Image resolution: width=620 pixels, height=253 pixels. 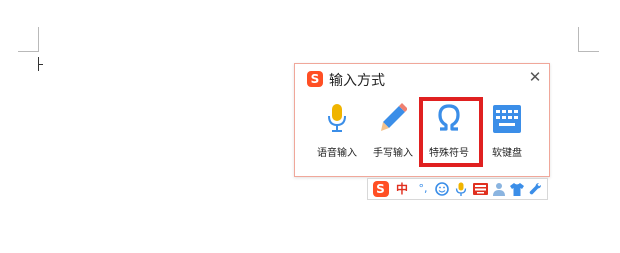 What do you see at coordinates (393, 153) in the screenshot?
I see `handwriting-input-label: 手写输入` at bounding box center [393, 153].